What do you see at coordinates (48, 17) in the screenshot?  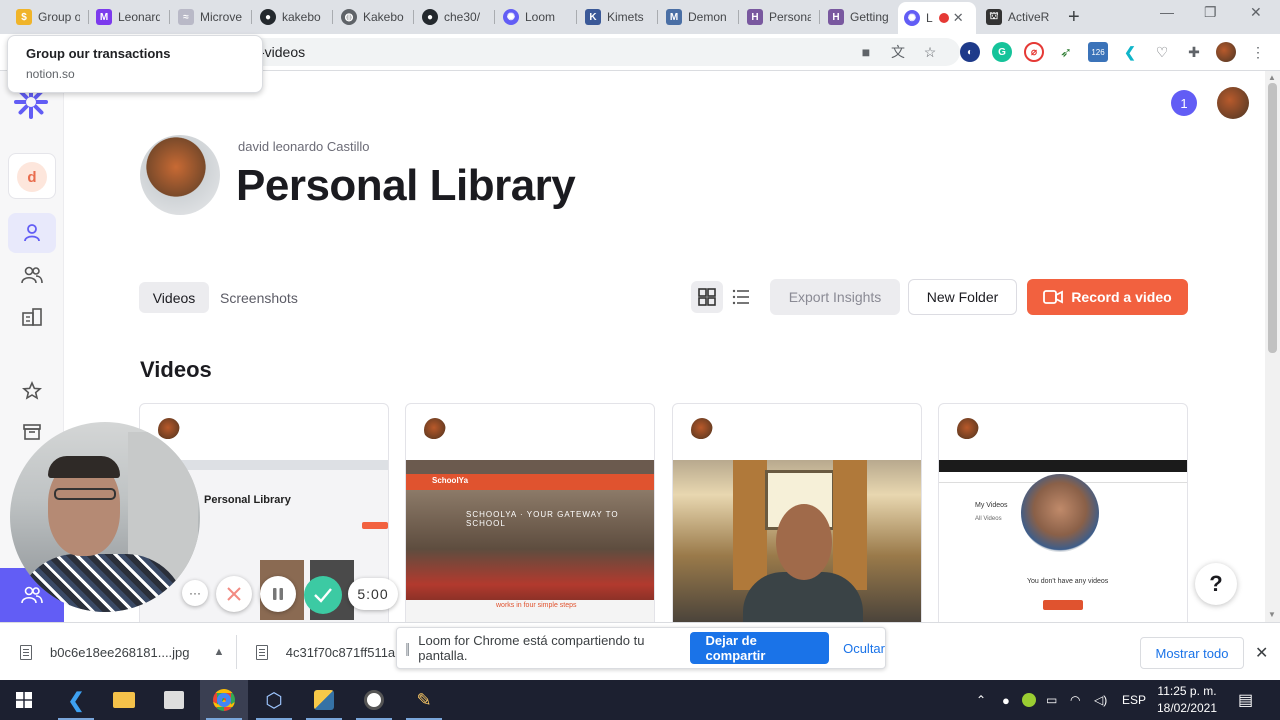 I see `browser-tab: $ Group o` at bounding box center [48, 17].